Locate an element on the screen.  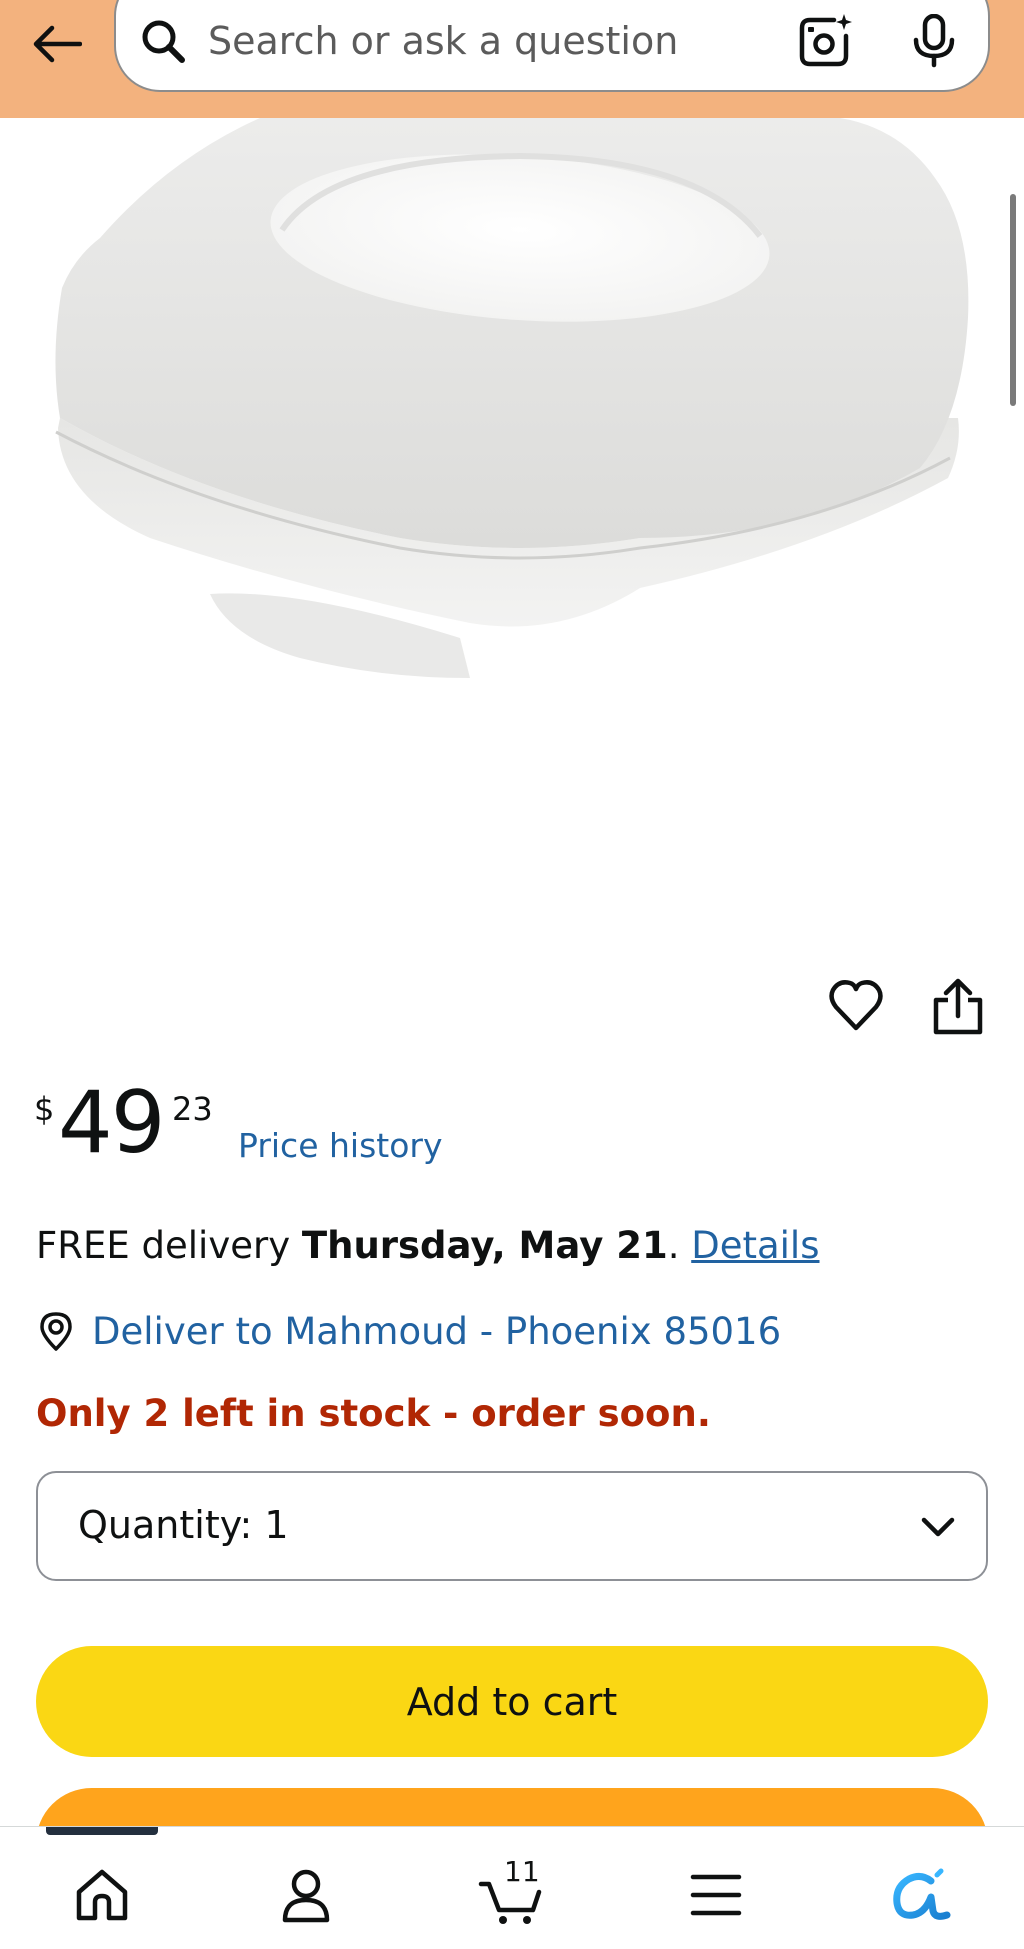
search-icon is located at coordinates (163, 41).